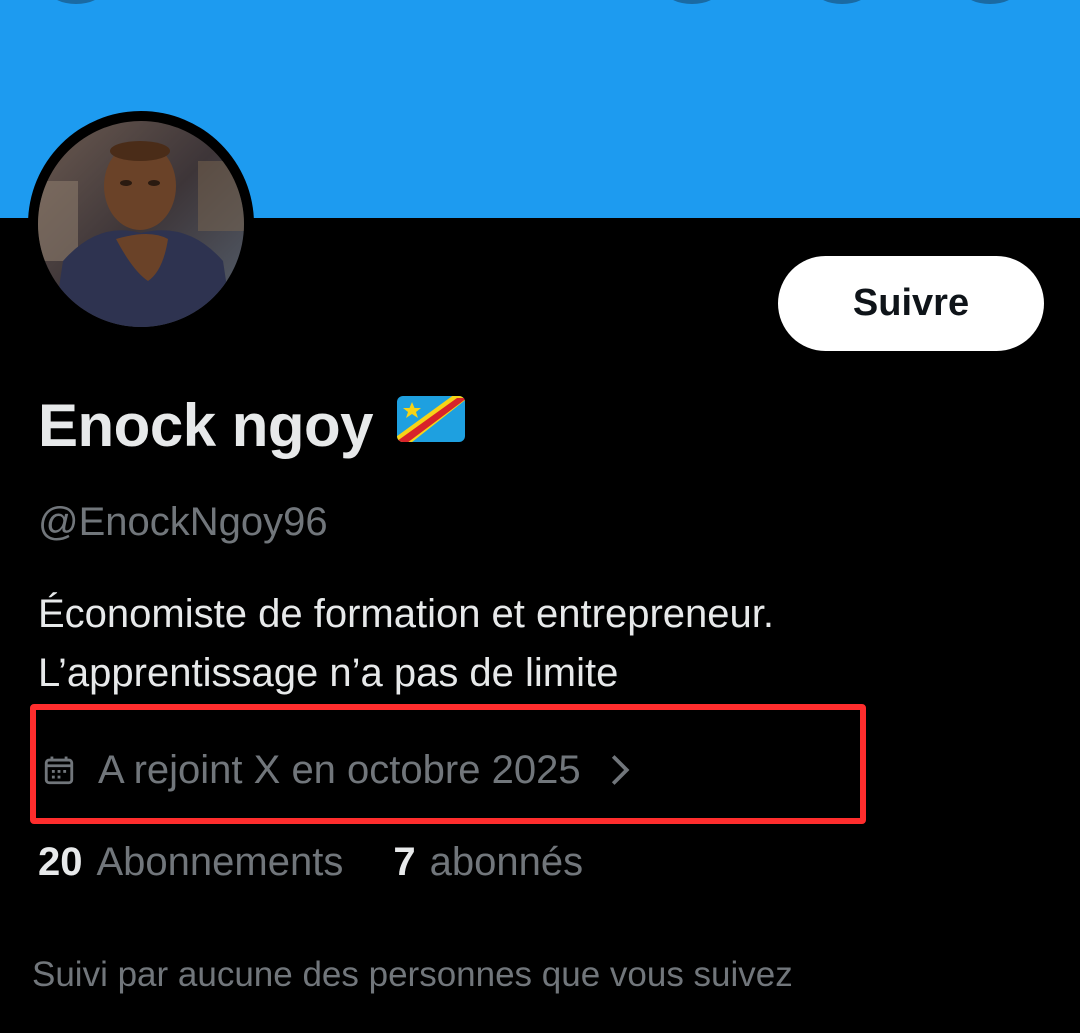  I want to click on dr-congo-flag-icon, so click(431, 425).